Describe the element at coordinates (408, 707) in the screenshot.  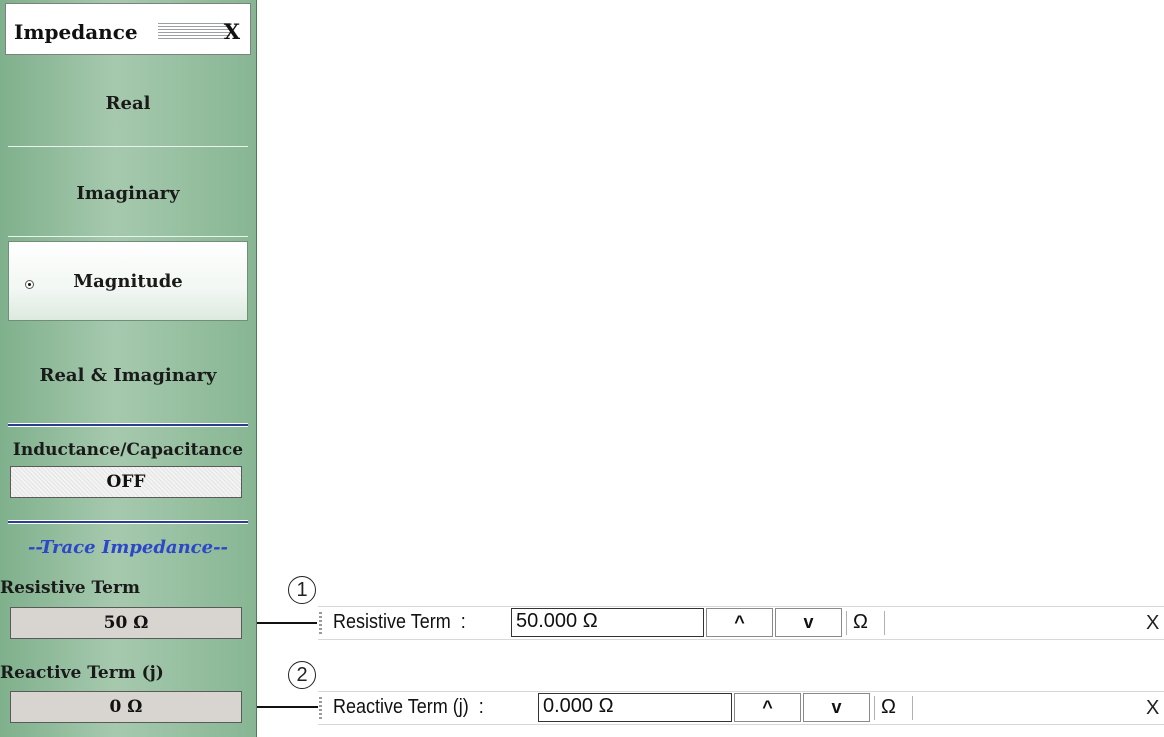
I see `reactive-term-toolbar-label: Reactive Term (j) :` at that location.